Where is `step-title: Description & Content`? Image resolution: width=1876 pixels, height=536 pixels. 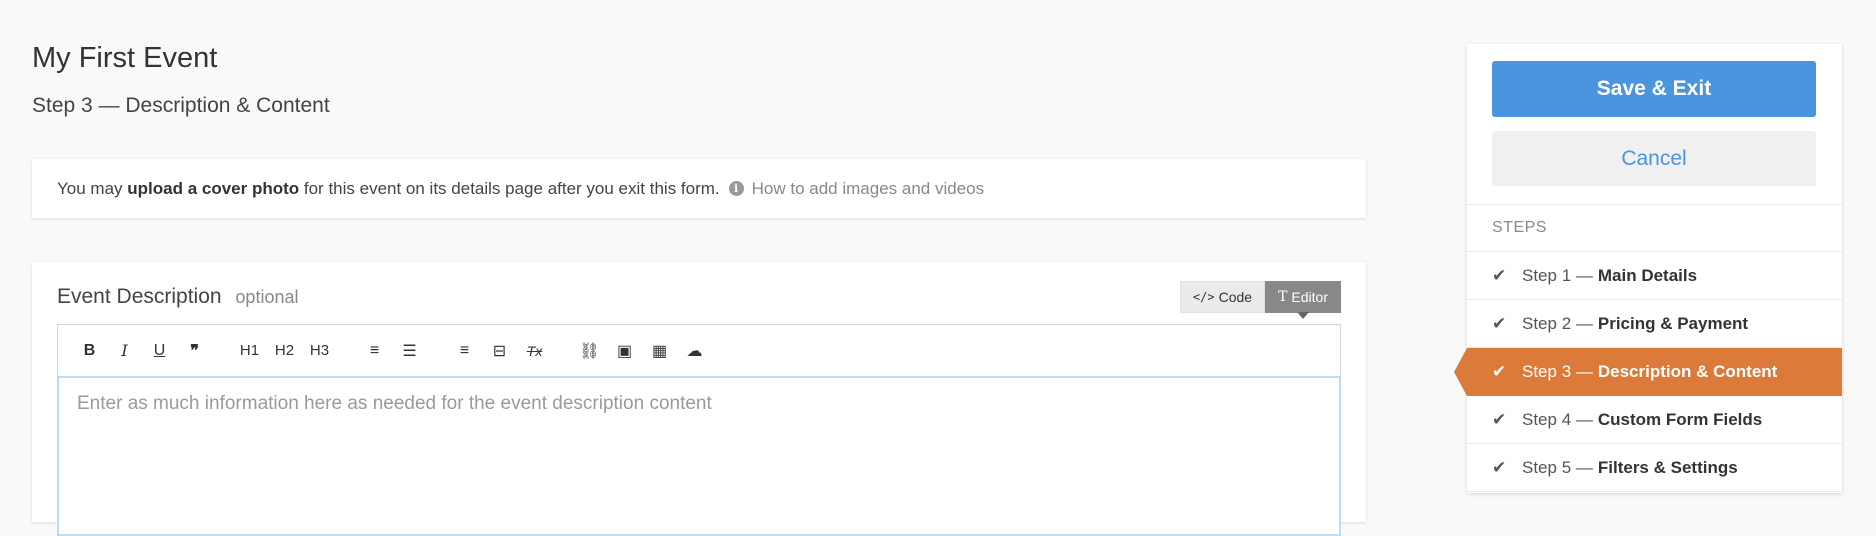 step-title: Description & Content is located at coordinates (1687, 371).